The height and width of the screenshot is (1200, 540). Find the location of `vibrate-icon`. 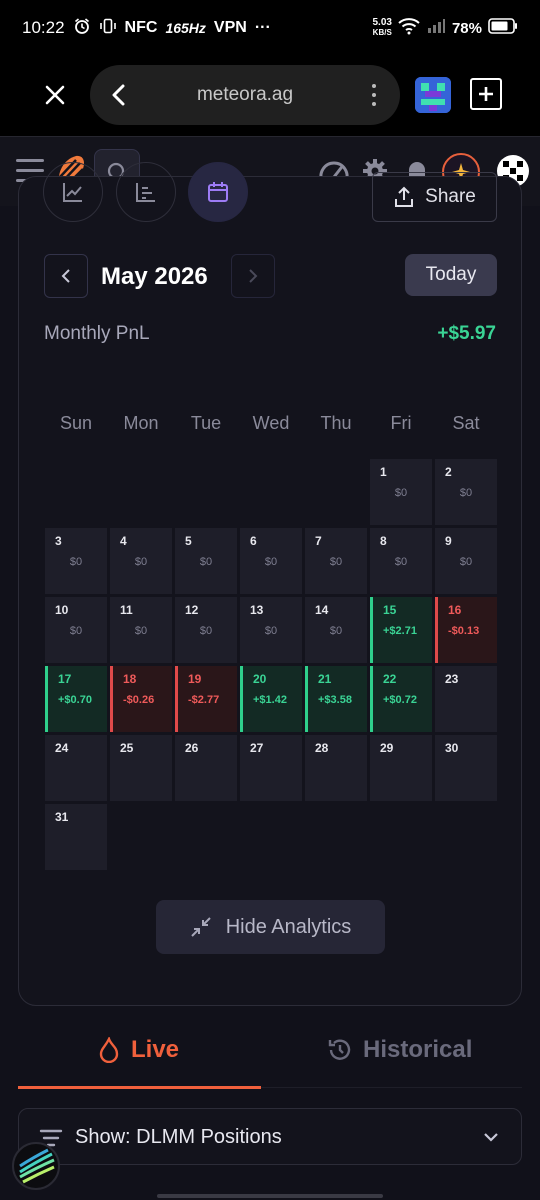

vibrate-icon is located at coordinates (108, 28).